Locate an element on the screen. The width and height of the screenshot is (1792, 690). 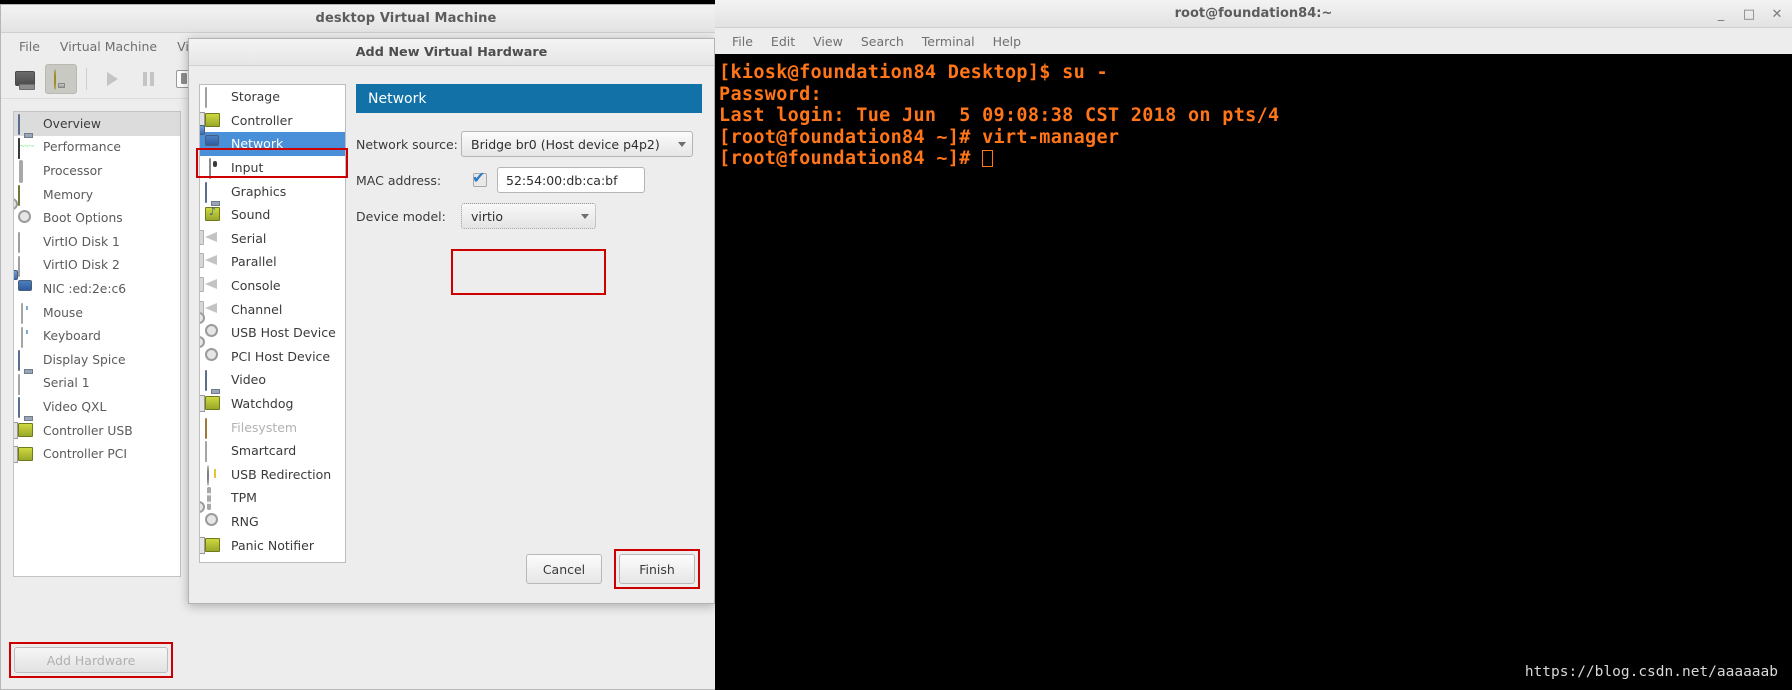
show-details-button is located at coordinates (61, 78).